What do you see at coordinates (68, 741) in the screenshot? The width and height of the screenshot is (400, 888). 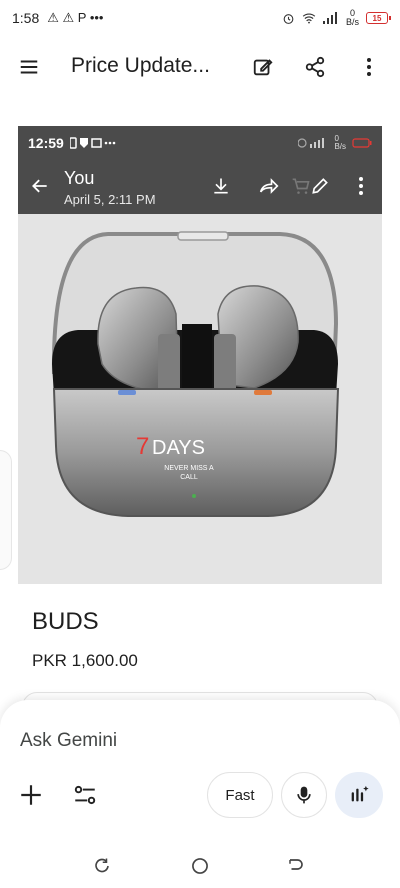 I see `gemini-input: Ask Gemini` at bounding box center [68, 741].